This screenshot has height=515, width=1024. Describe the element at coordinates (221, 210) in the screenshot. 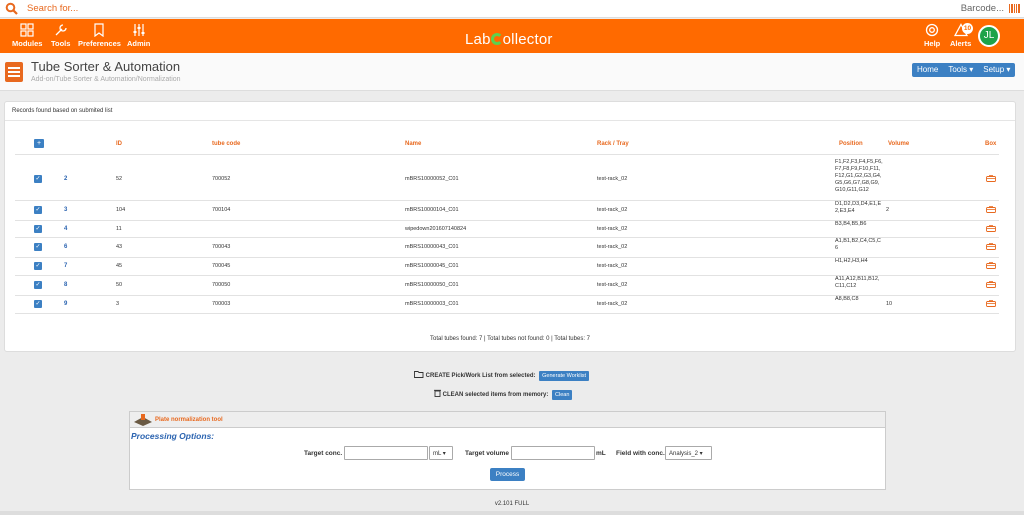

I see `row-tube-code: 700104` at that location.